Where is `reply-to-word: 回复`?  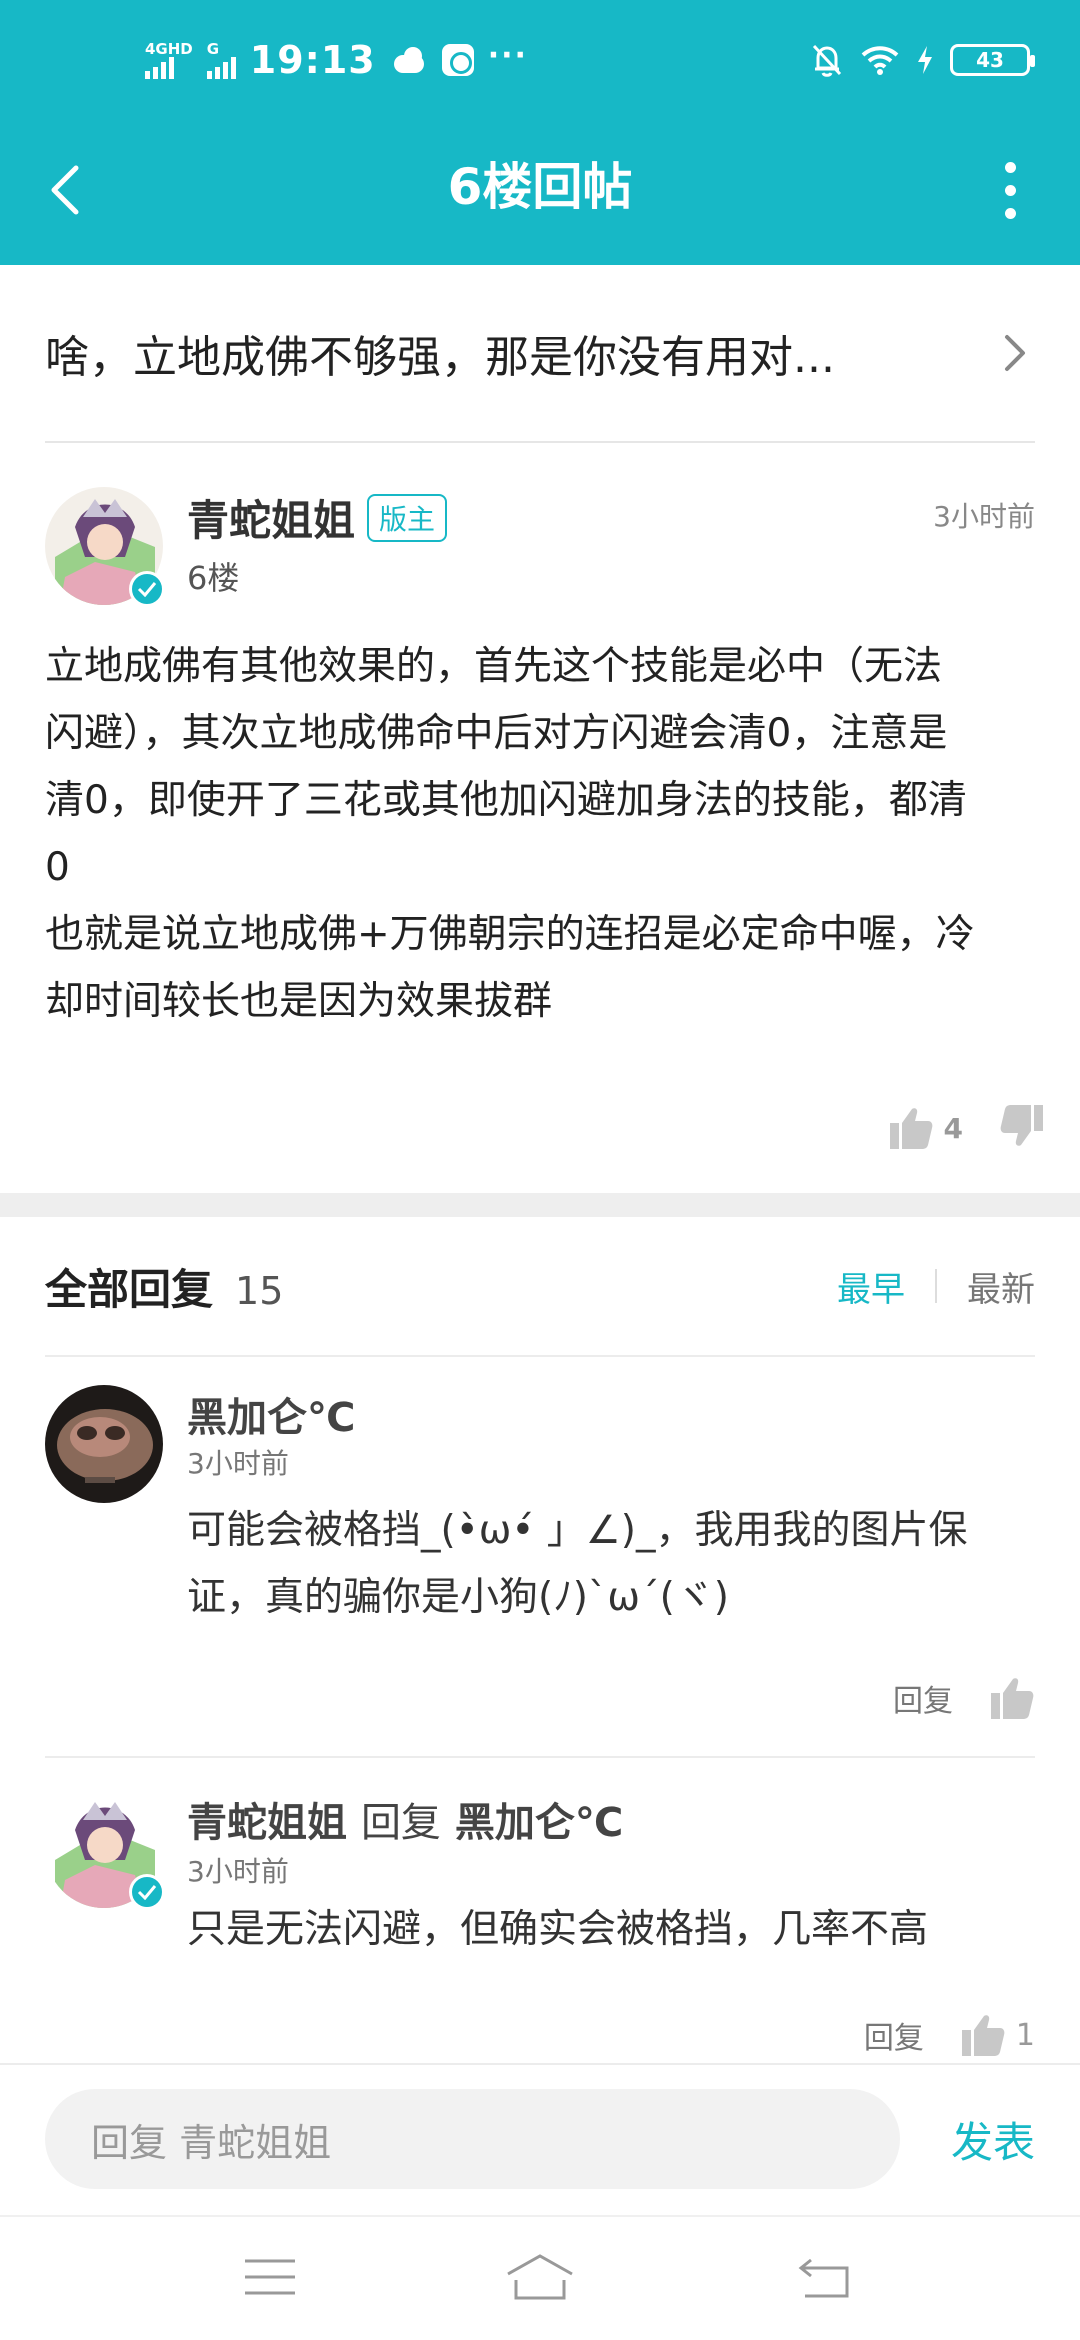
reply-to-word: 回复 is located at coordinates (400, 1823).